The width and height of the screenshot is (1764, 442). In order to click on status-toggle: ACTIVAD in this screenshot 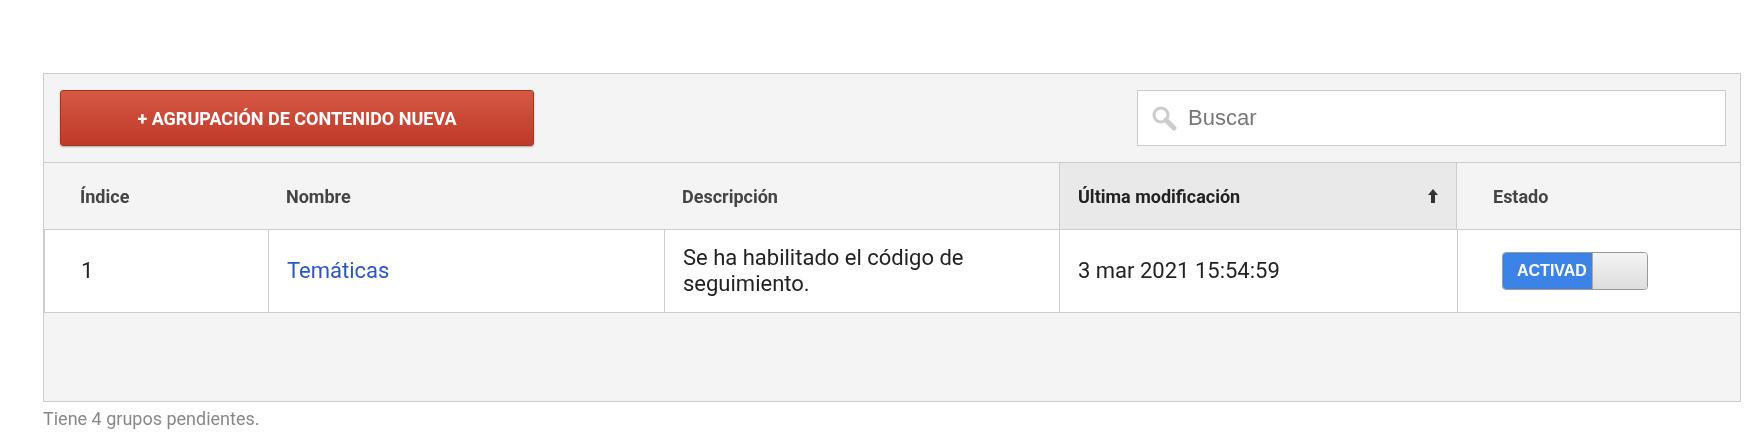, I will do `click(1575, 271)`.